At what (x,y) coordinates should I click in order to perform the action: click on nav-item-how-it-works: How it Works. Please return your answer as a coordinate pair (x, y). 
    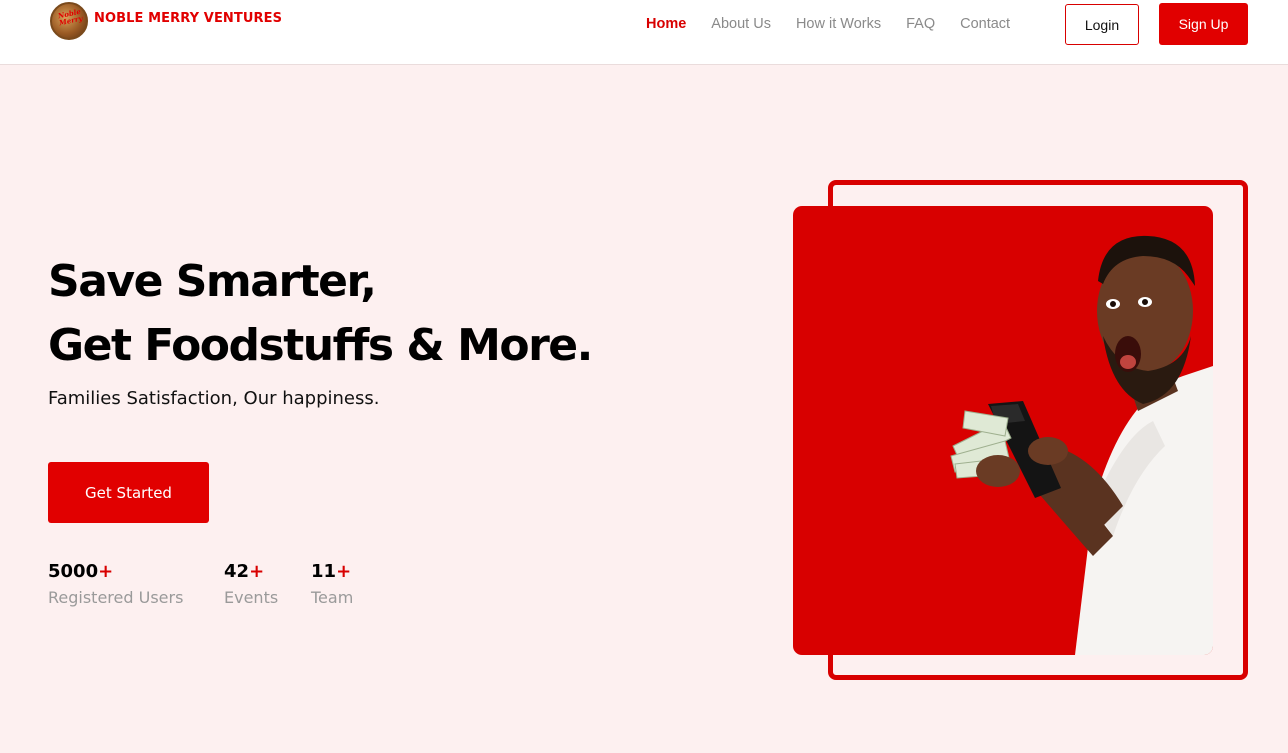
    Looking at the image, I should click on (838, 24).